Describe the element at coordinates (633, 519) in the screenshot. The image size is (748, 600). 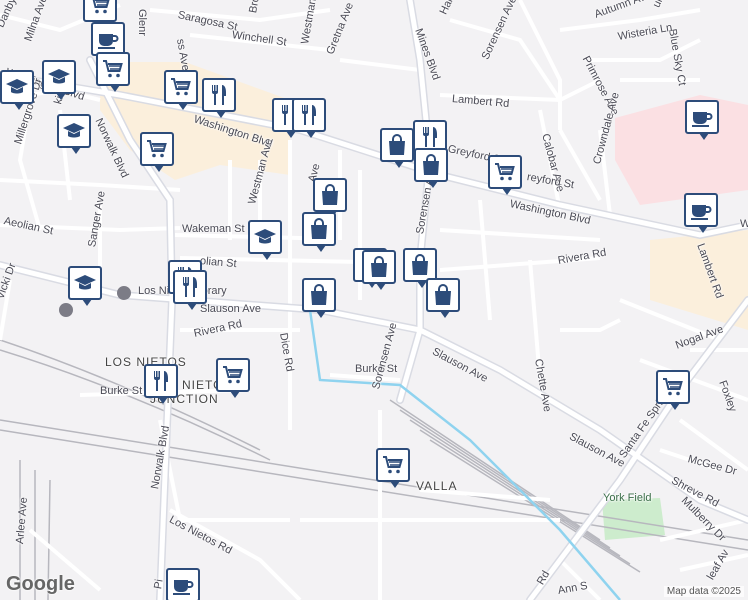
I see `park-area` at that location.